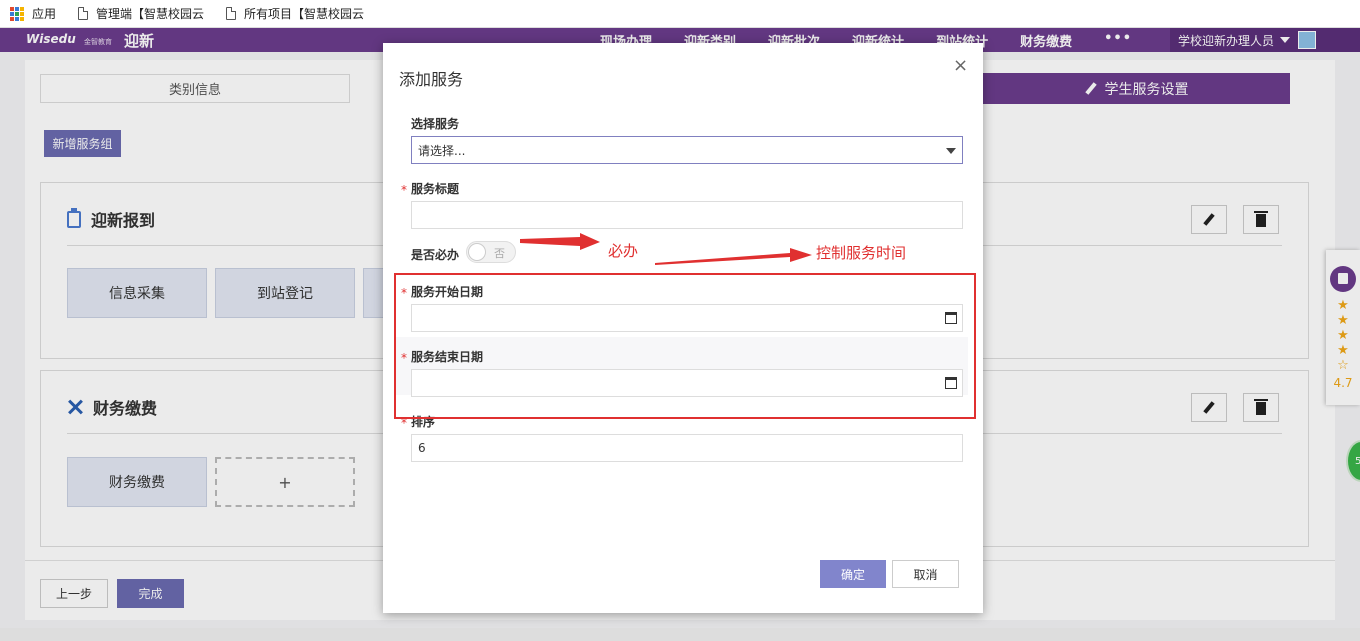 The height and width of the screenshot is (641, 1360). Describe the element at coordinates (623, 251) in the screenshot. I see `annotation-mandatory: 必办` at that location.